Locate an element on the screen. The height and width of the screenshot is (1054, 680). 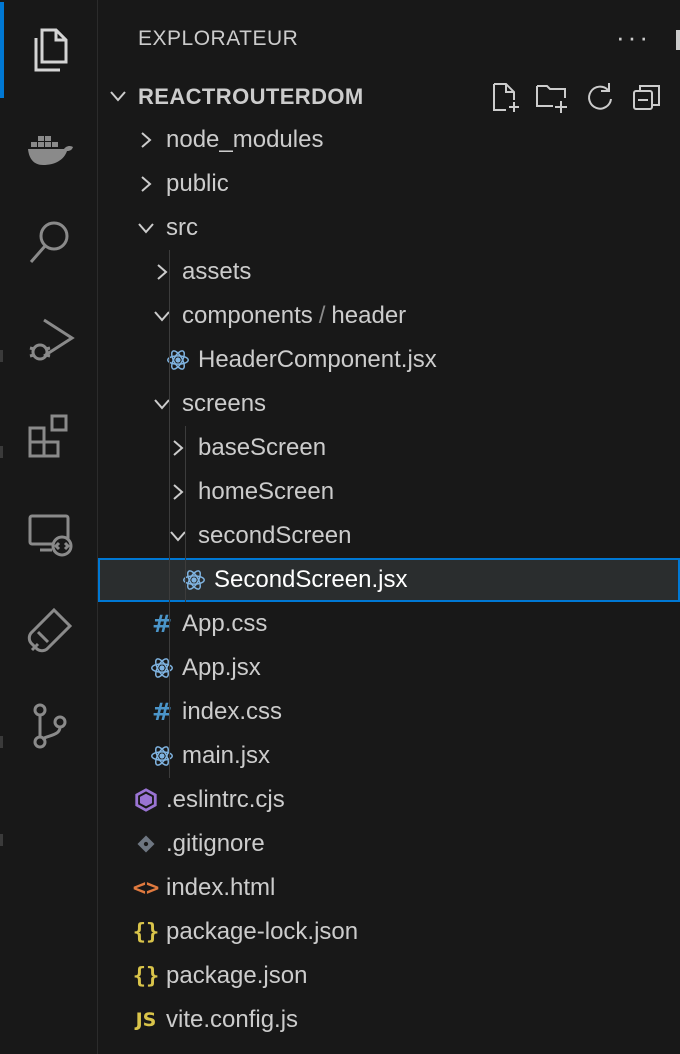
tree-item-label: .gitignore is located at coordinates (215, 844).